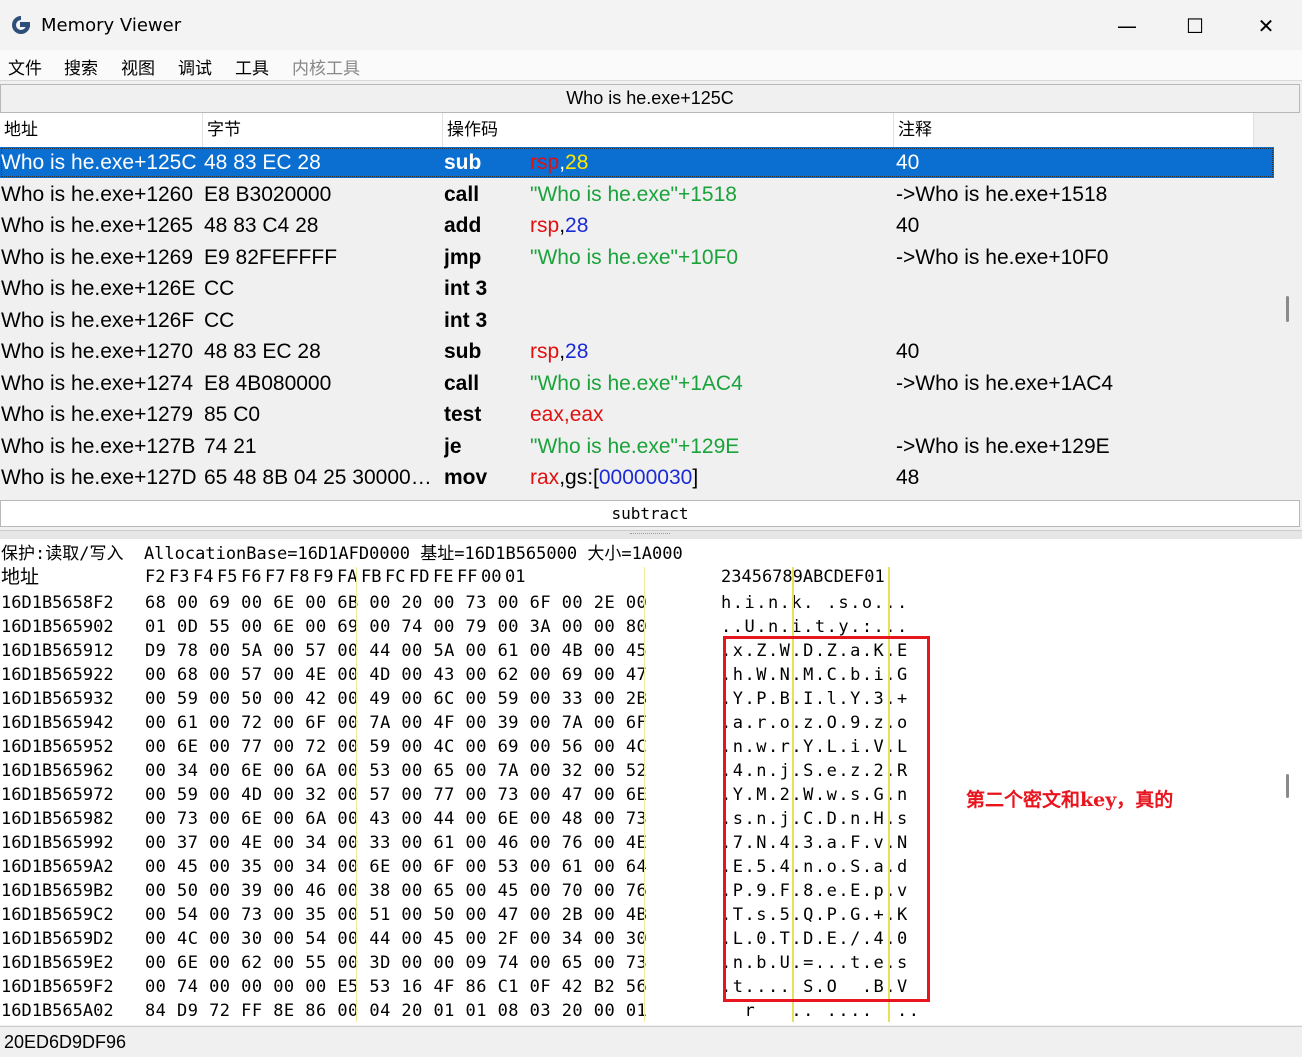  Describe the element at coordinates (908, 477) in the screenshot. I see `row-comment: 48` at that location.